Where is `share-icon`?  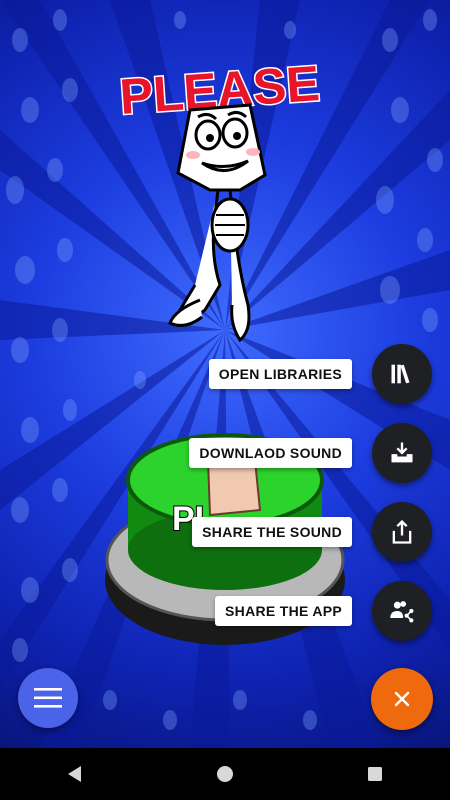
share-icon is located at coordinates (402, 531).